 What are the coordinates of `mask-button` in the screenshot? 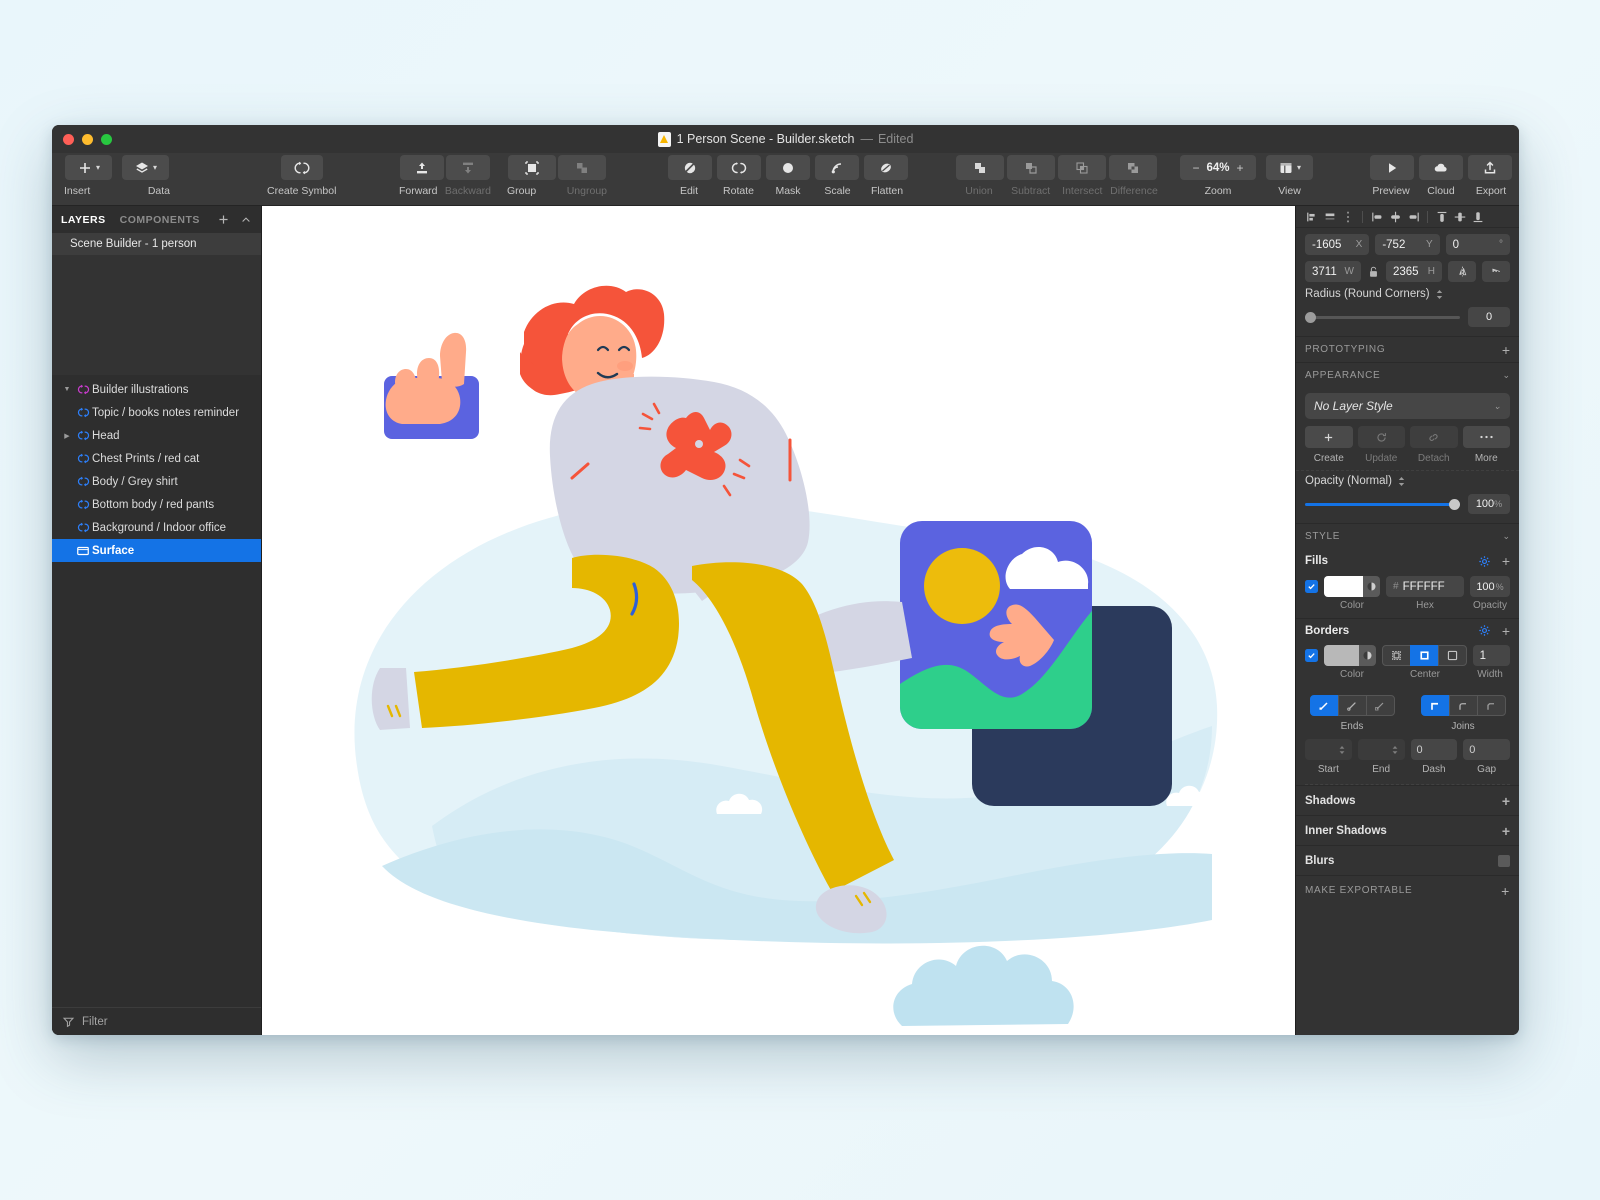 It's located at (788, 167).